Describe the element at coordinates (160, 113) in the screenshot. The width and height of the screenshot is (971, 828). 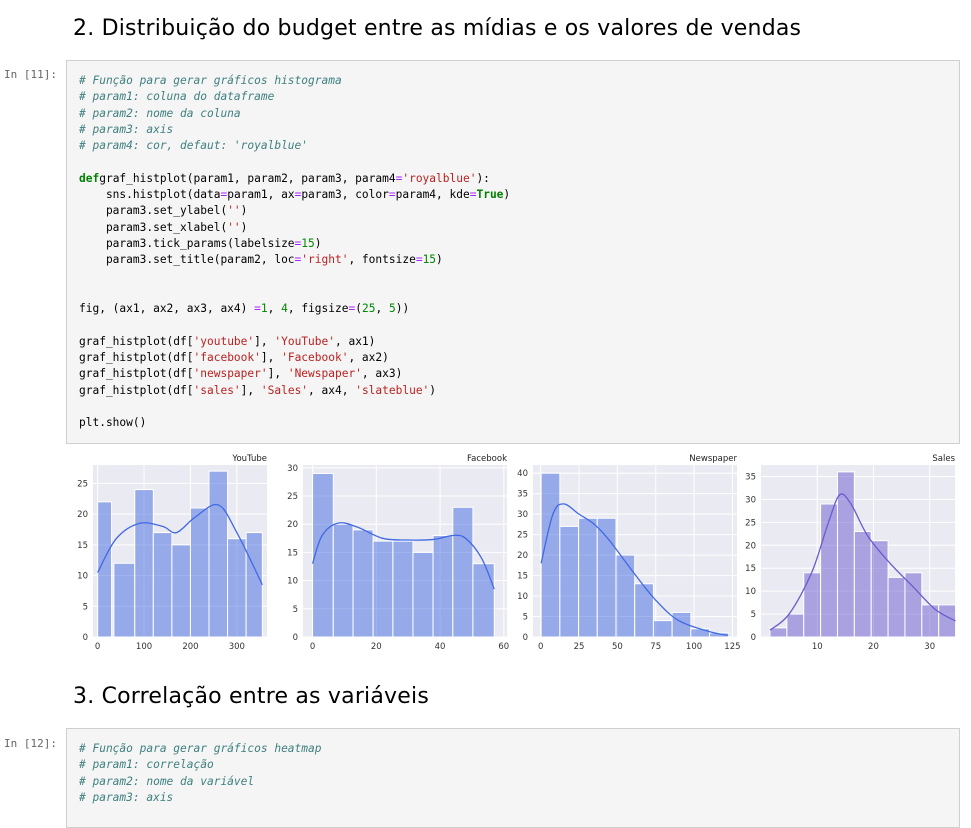
I see `code-line: # param2: nome da coluna` at that location.